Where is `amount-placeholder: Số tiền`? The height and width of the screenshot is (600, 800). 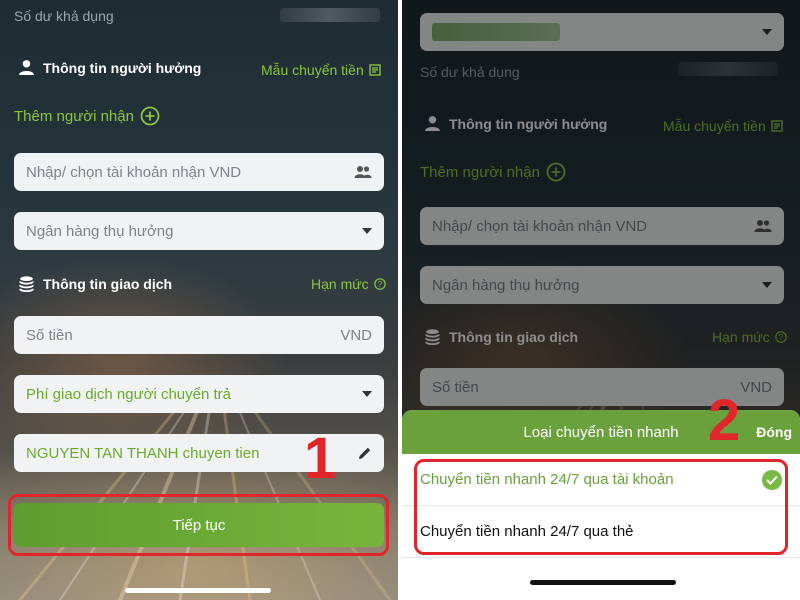
amount-placeholder: Số tiền is located at coordinates (49, 335).